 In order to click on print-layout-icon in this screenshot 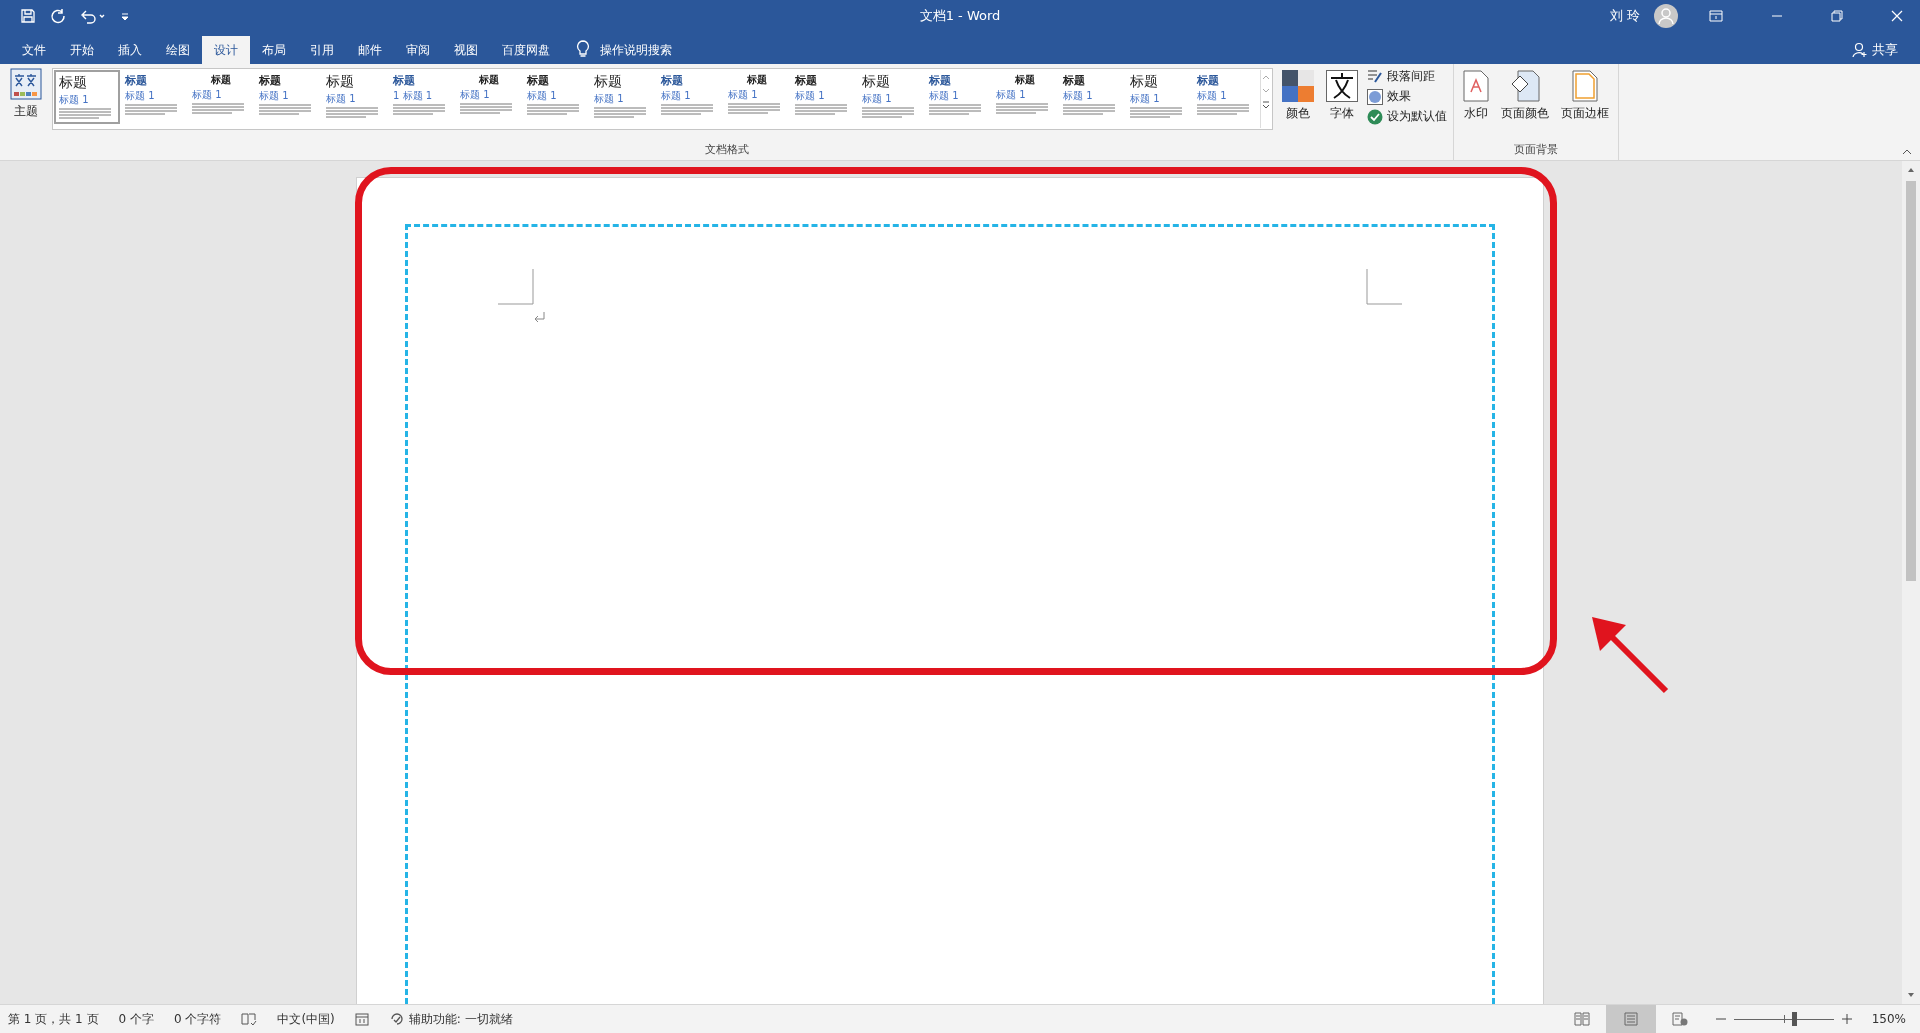, I will do `click(1630, 1019)`.